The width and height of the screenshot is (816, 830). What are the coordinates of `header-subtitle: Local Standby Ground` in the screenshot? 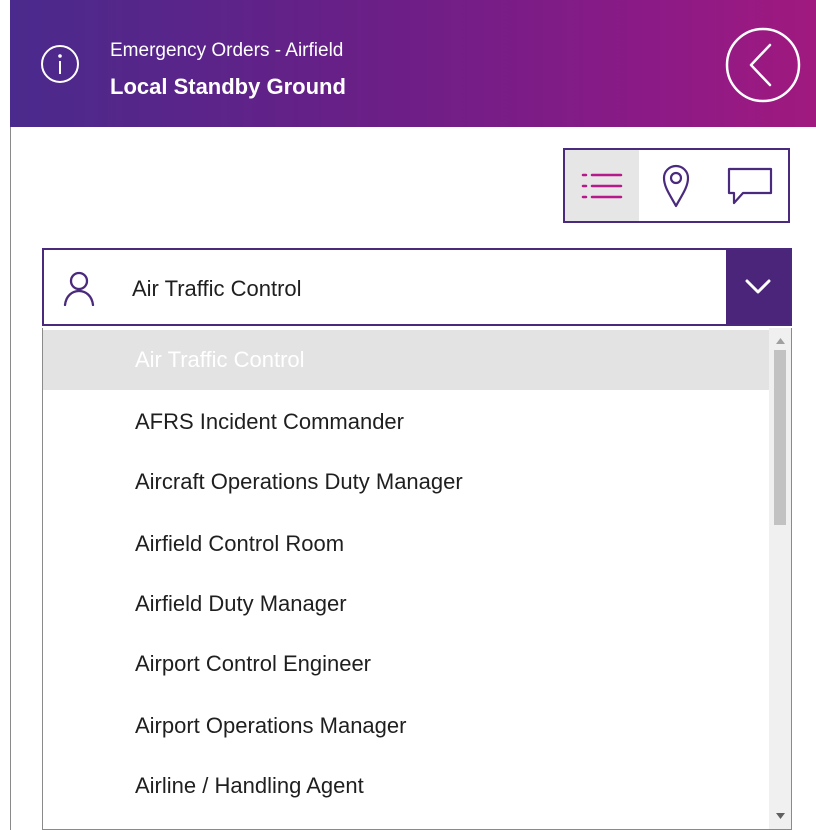 It's located at (228, 86).